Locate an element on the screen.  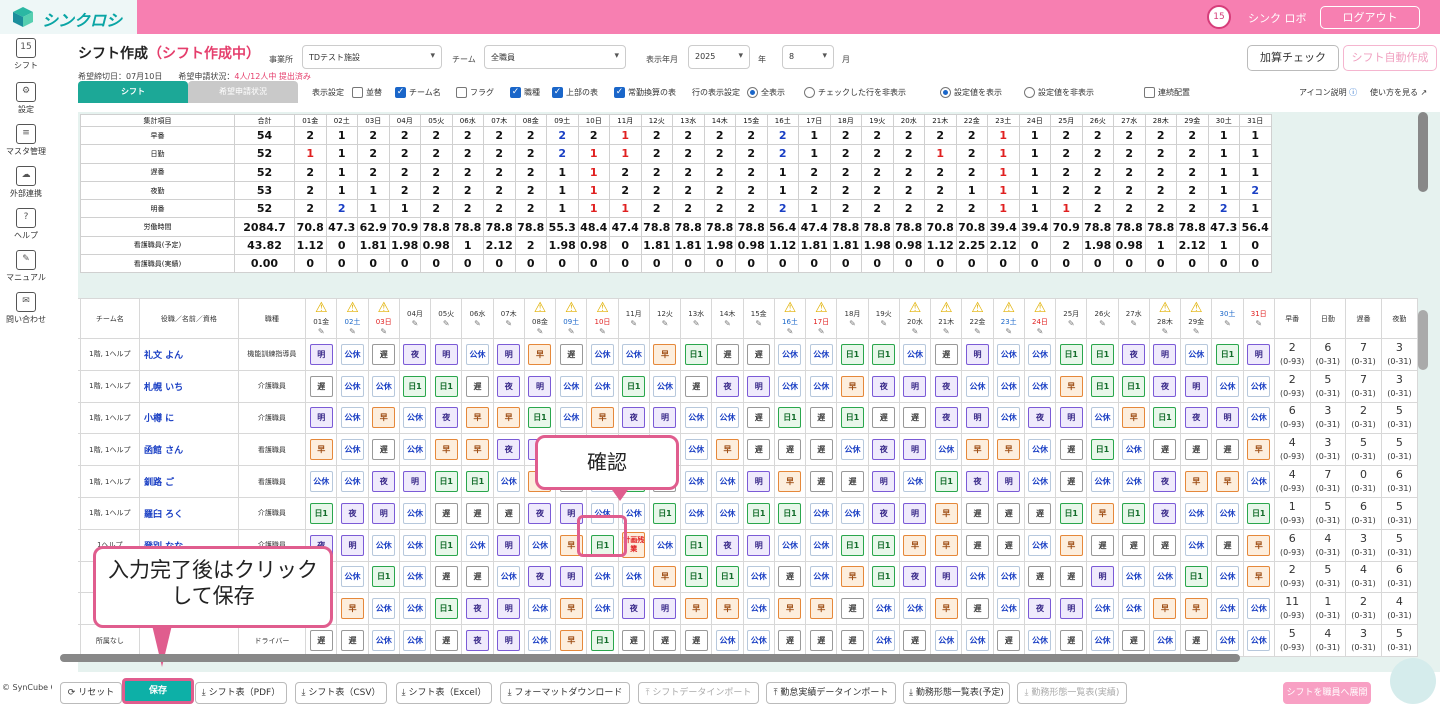
option-1: ✓ チーム名 is located at coordinates (418, 92).